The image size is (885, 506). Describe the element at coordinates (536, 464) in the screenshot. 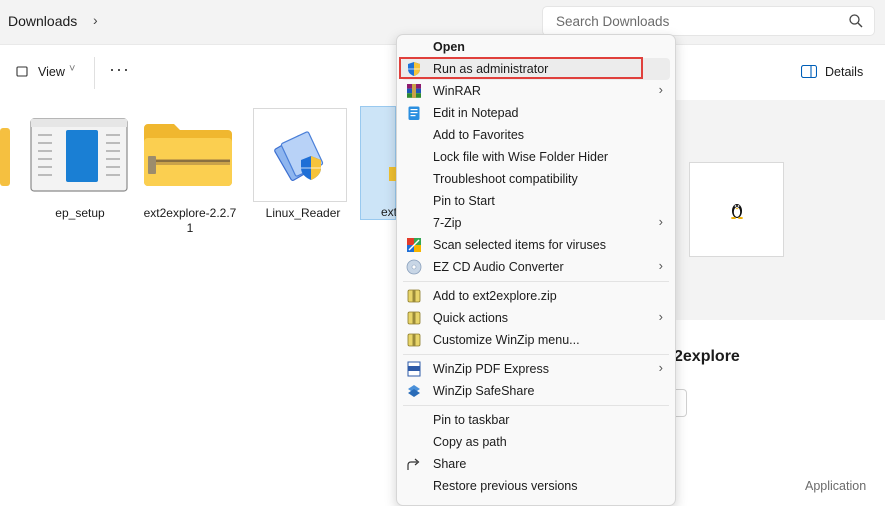

I see `menu-item-share: Share` at that location.